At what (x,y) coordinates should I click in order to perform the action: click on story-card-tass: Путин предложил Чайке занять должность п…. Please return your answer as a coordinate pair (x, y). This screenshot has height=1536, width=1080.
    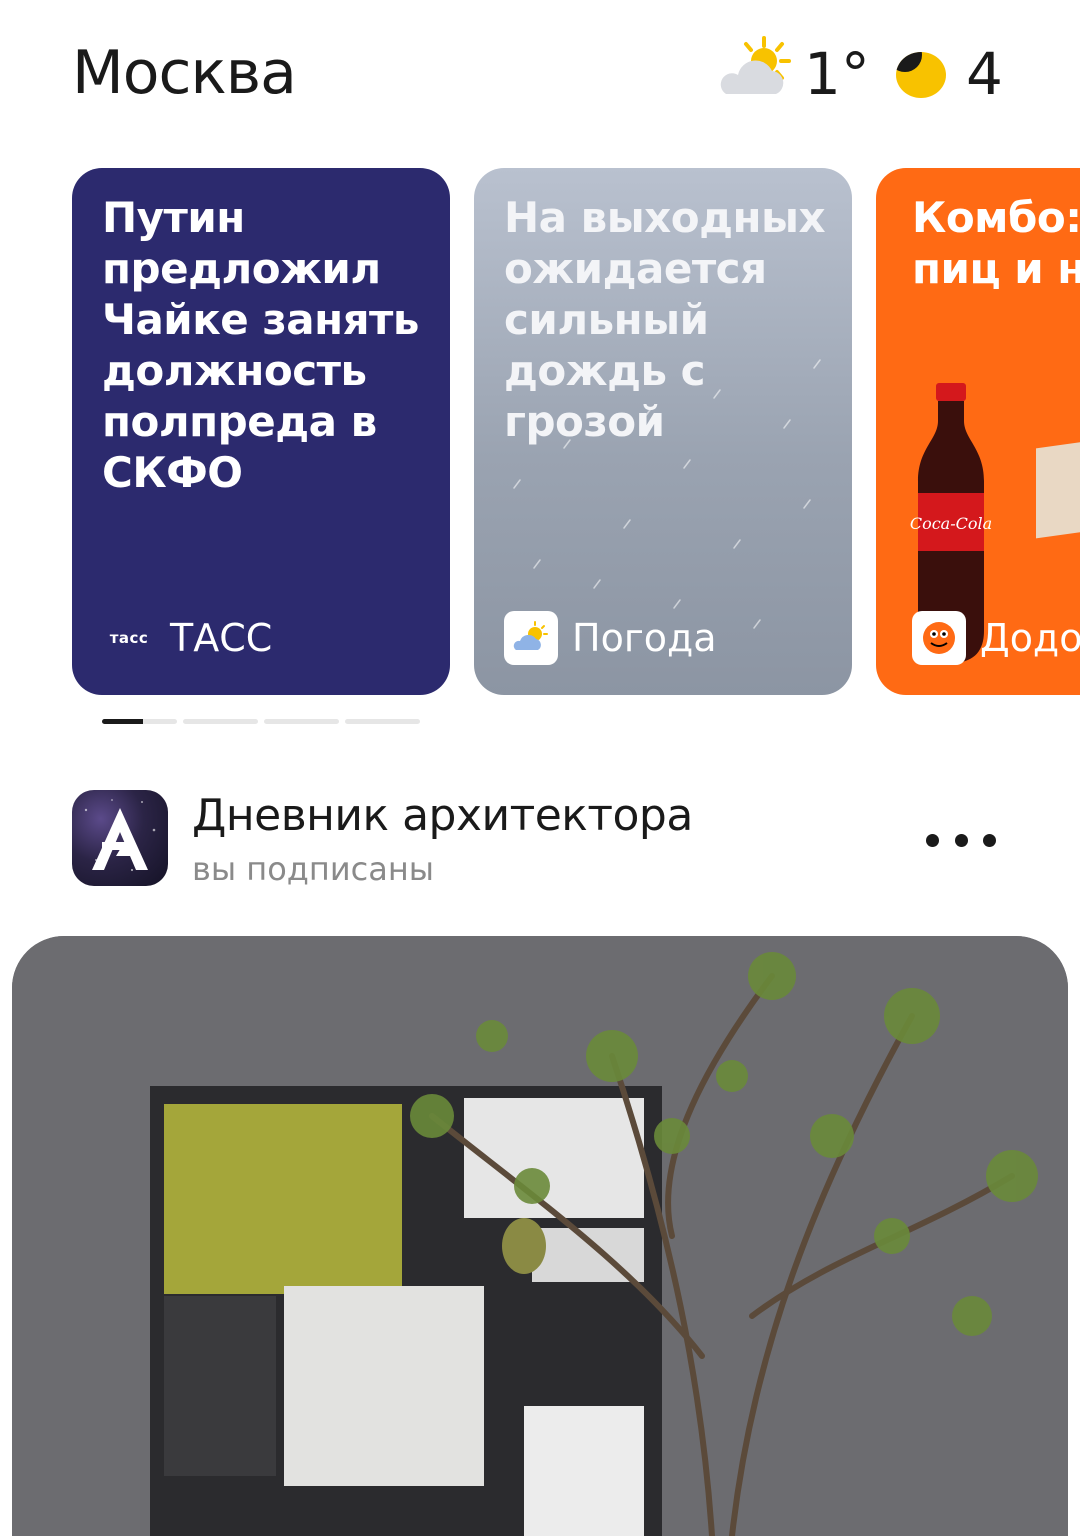
    Looking at the image, I should click on (261, 431).